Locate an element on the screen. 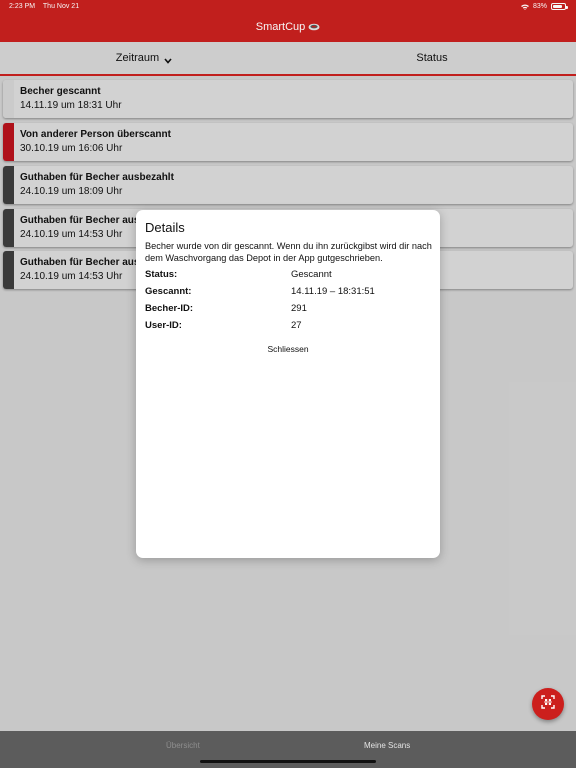 This screenshot has height=768, width=576. scan-fab-button is located at coordinates (548, 704).